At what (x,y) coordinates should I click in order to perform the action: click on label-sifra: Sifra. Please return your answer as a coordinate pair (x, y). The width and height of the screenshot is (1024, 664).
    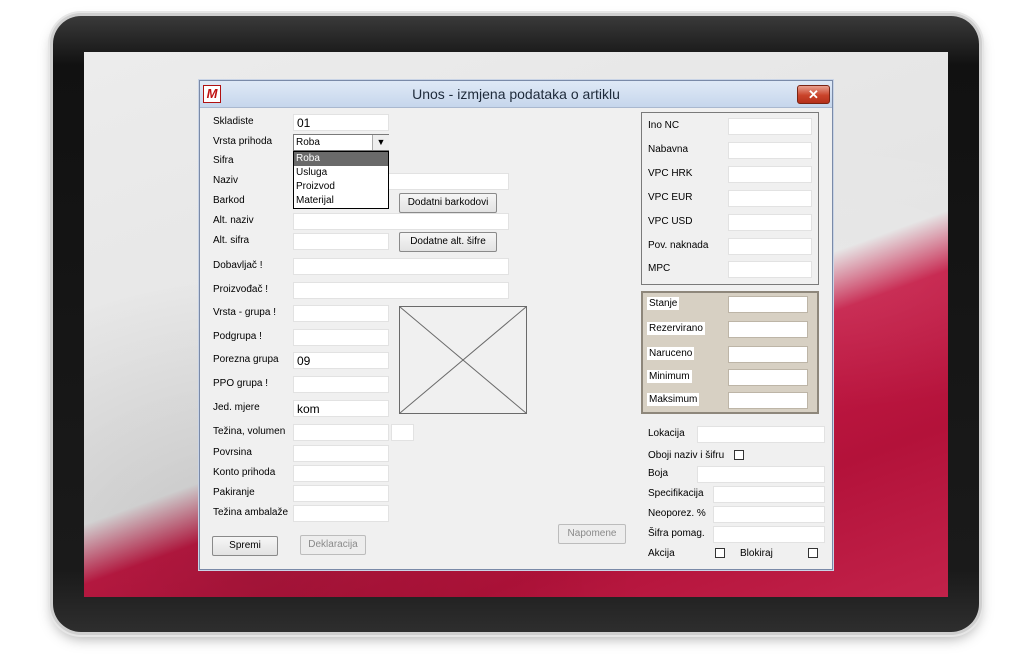
    Looking at the image, I should click on (223, 160).